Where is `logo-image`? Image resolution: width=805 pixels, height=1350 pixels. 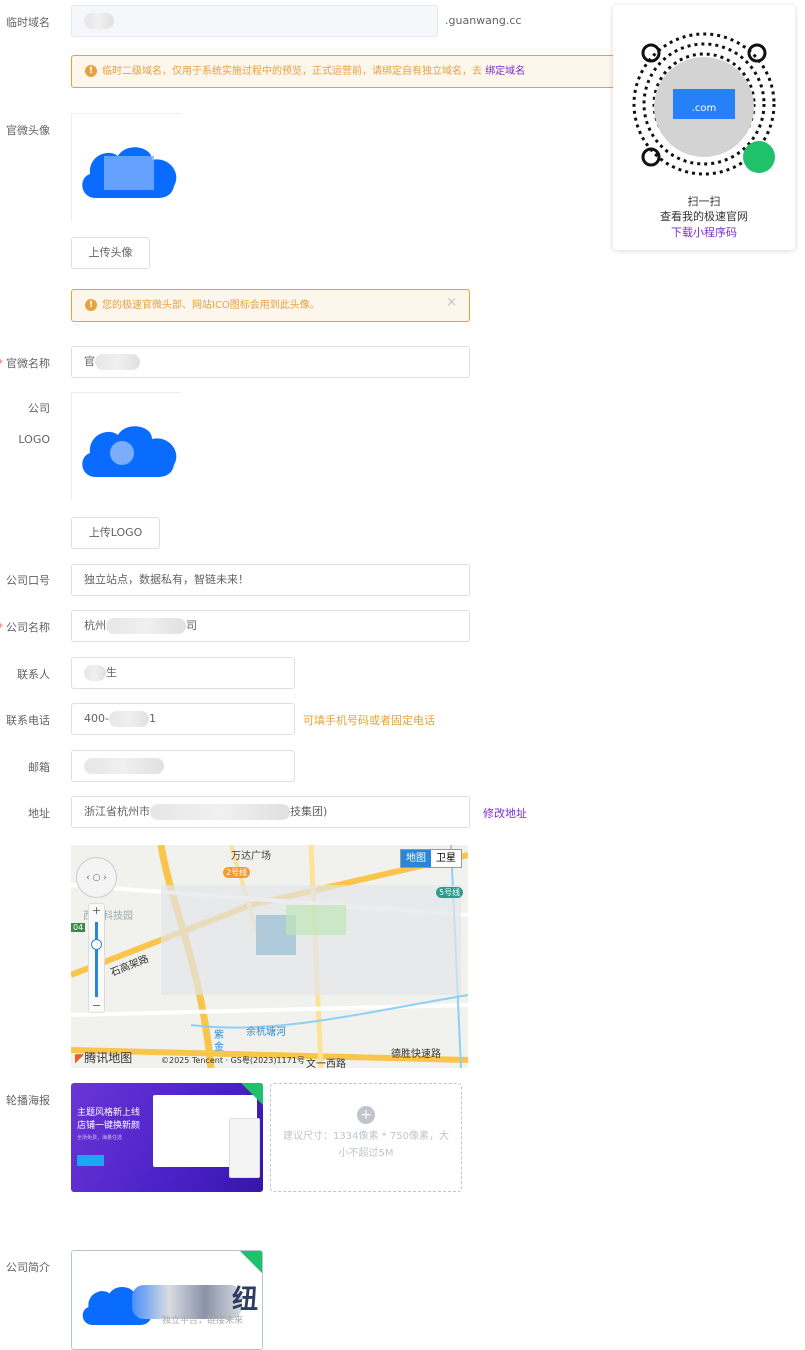
logo-image is located at coordinates (126, 446).